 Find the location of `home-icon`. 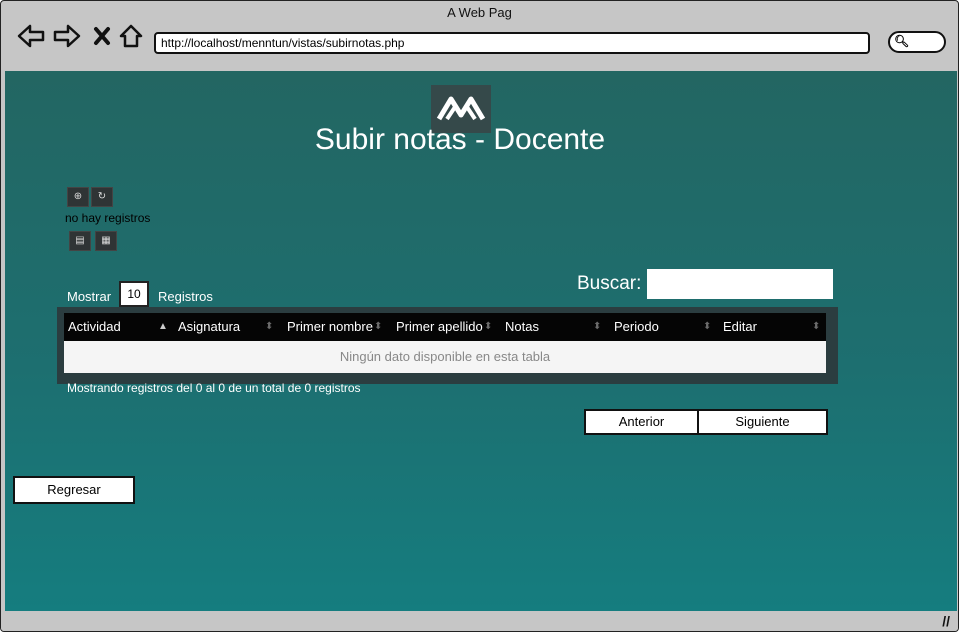

home-icon is located at coordinates (131, 39).